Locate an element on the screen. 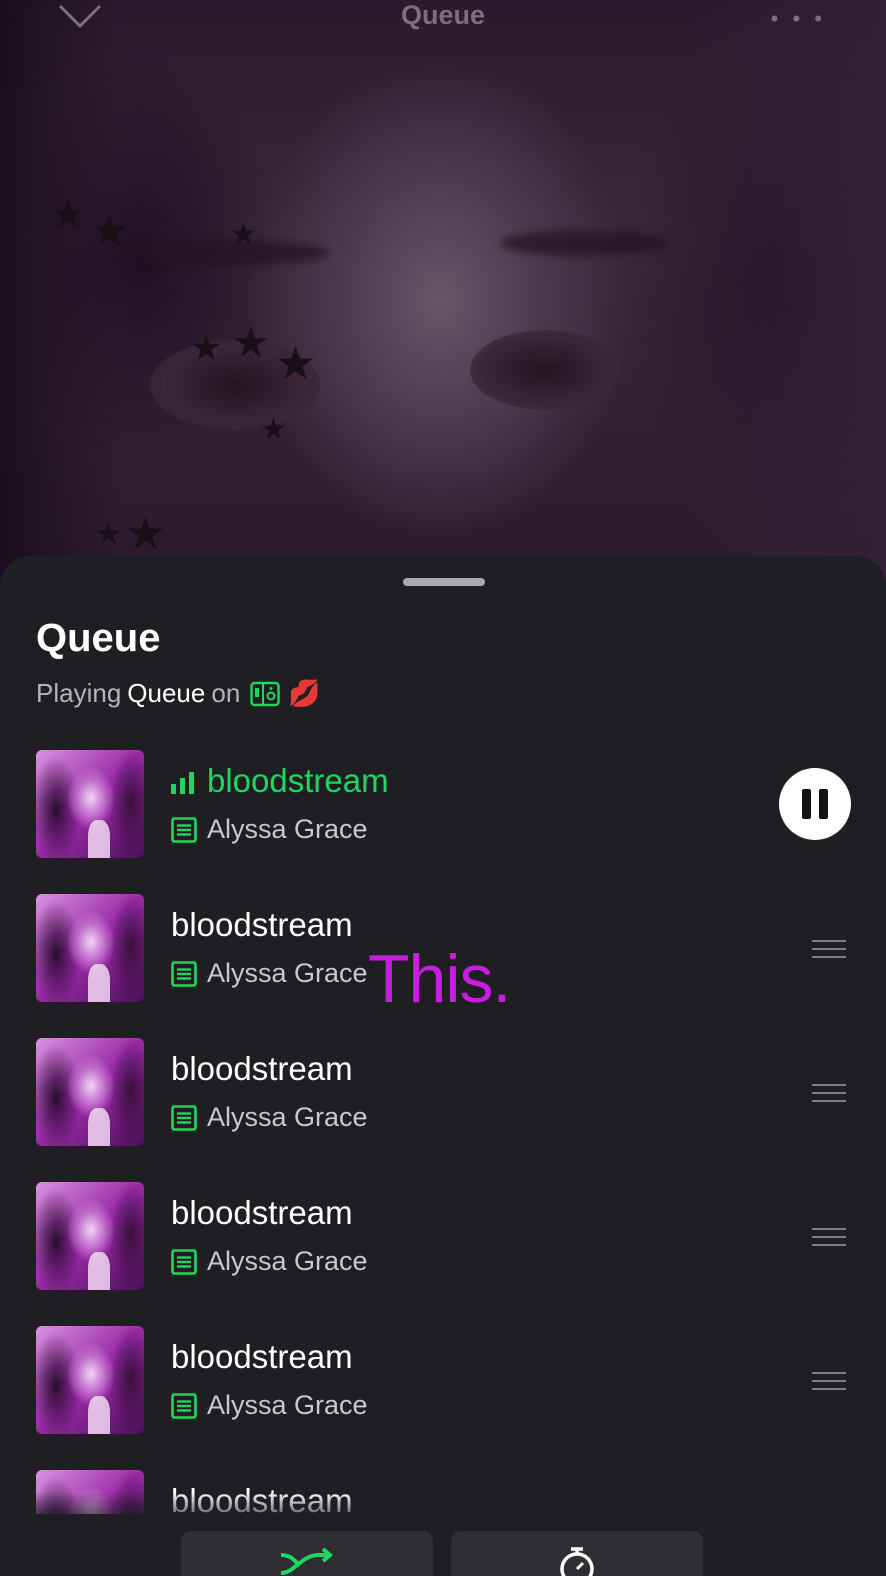 The height and width of the screenshot is (1576, 886). sleep-timer-icon is located at coordinates (577, 1561).